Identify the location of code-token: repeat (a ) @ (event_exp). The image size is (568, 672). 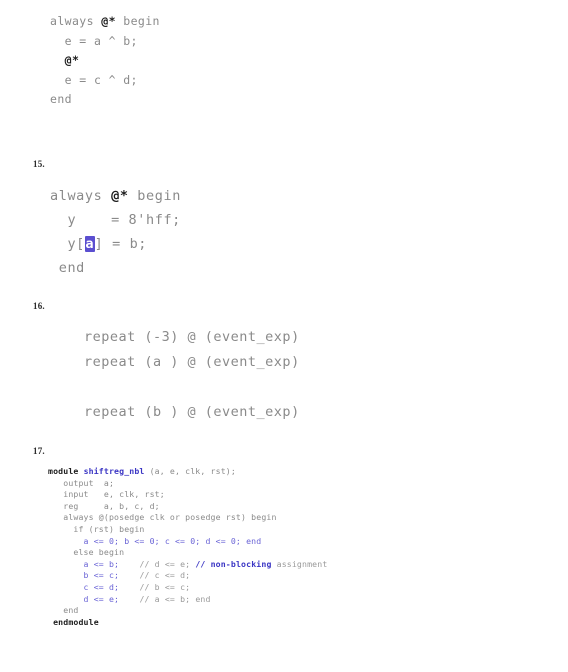
(192, 362).